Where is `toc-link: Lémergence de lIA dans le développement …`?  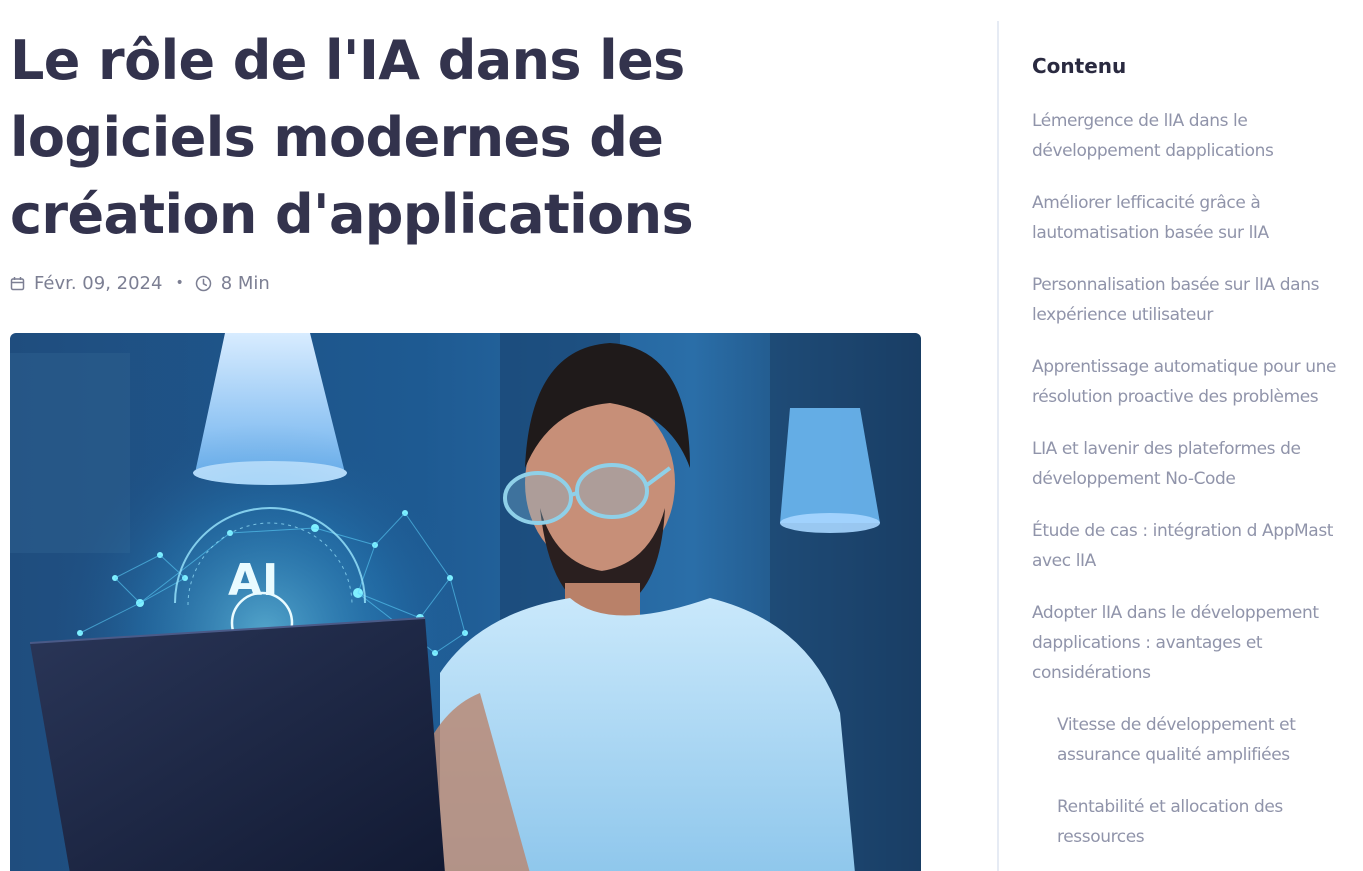 toc-link: Lémergence de lIA dans le développement … is located at coordinates (1197, 136).